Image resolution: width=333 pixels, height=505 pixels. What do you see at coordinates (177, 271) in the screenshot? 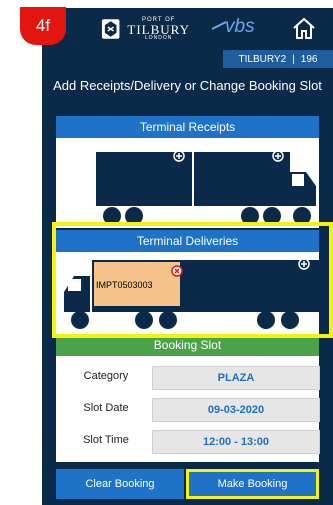
I see `remove-container-icon` at bounding box center [177, 271].